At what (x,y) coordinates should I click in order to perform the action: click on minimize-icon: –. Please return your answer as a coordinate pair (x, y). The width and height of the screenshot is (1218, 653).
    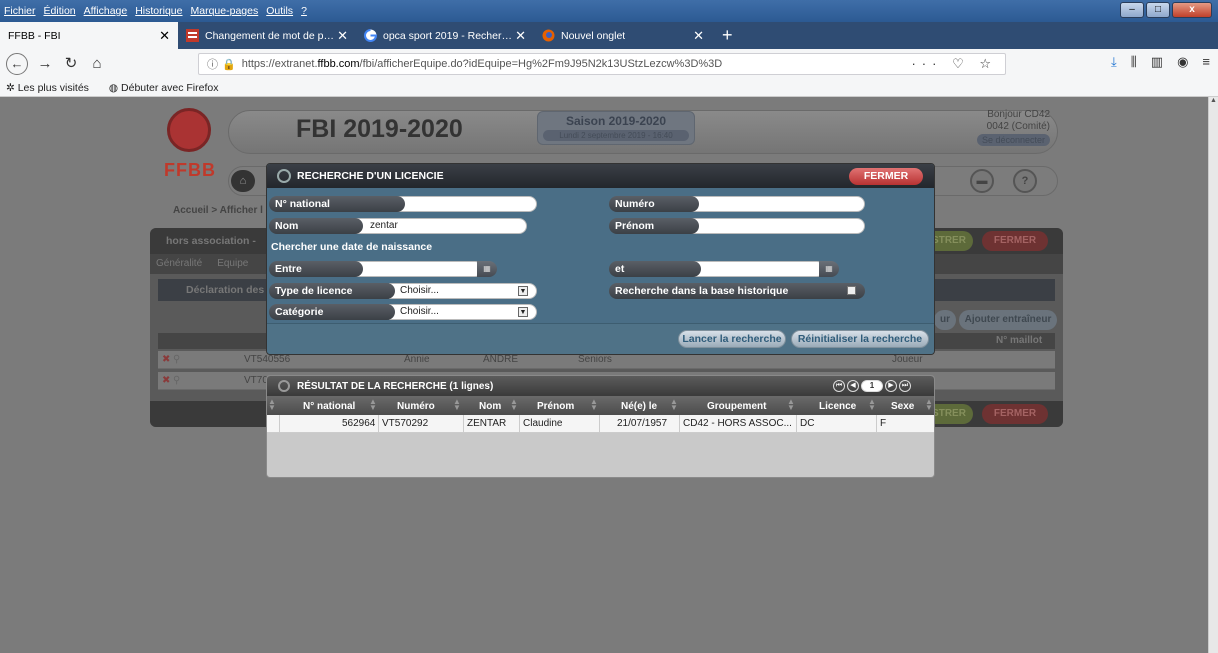
    Looking at the image, I should click on (1132, 10).